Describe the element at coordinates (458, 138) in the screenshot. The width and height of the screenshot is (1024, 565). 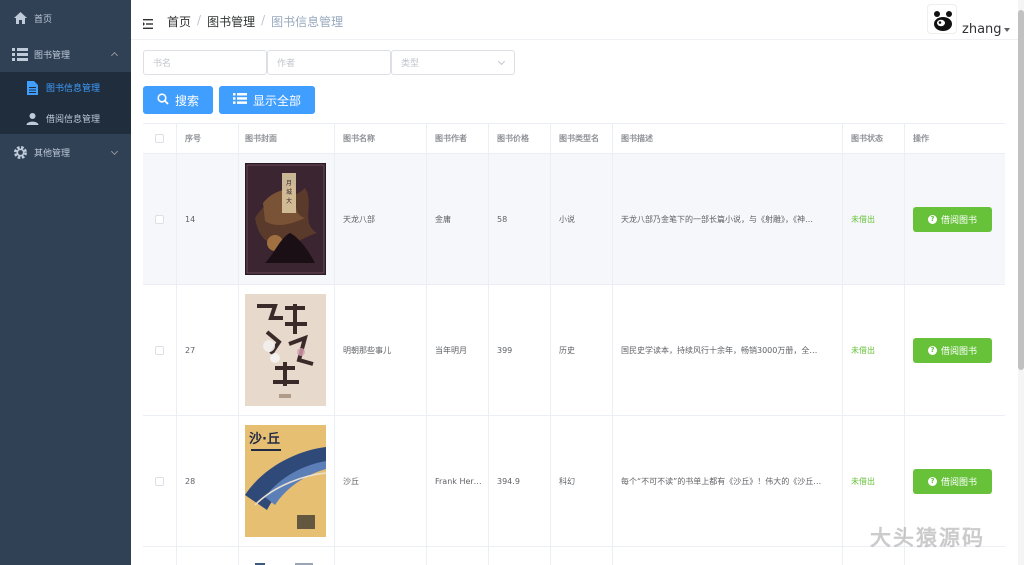
I see `header-author: 图书作者` at that location.